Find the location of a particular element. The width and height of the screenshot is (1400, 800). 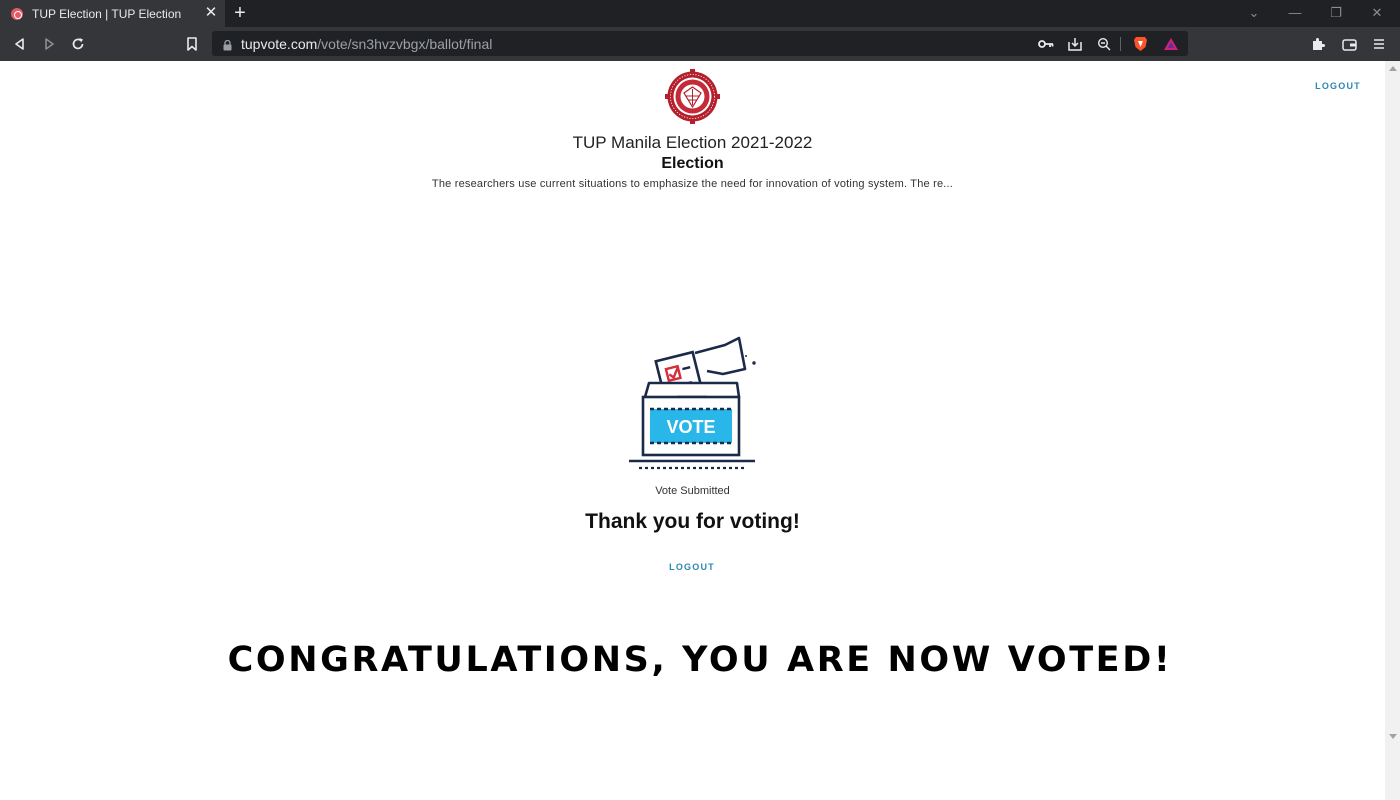

election-subtitle: Election is located at coordinates (692, 163).